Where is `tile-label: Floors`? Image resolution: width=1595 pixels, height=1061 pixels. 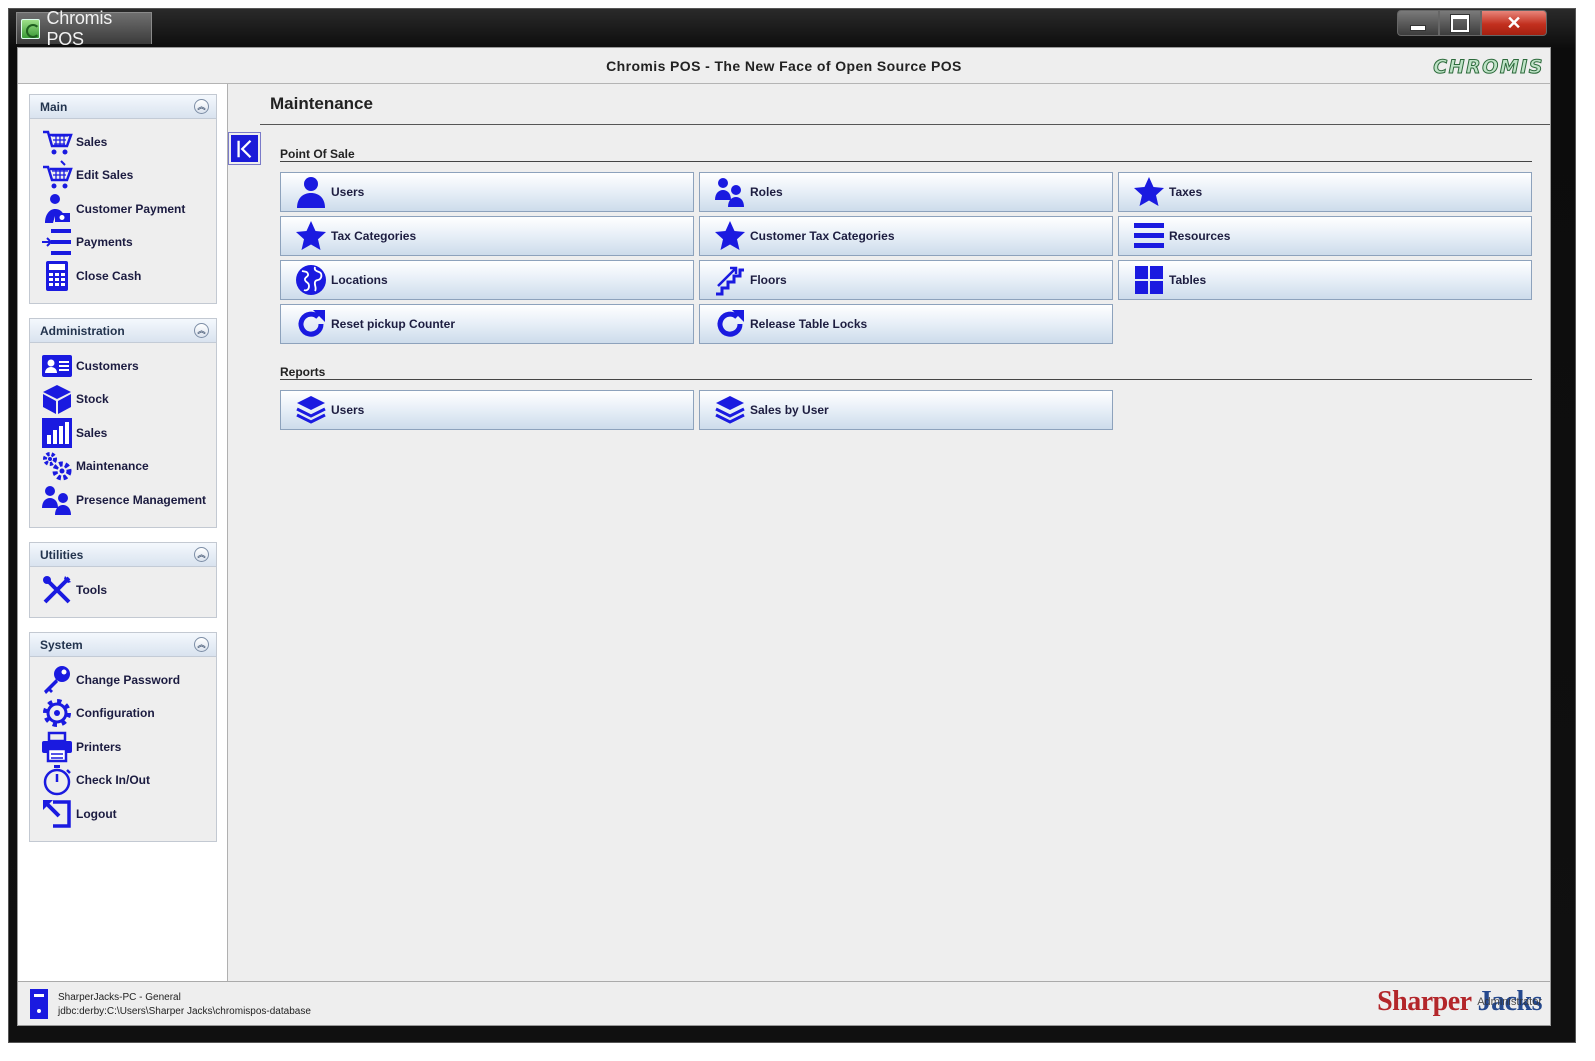 tile-label: Floors is located at coordinates (768, 280).